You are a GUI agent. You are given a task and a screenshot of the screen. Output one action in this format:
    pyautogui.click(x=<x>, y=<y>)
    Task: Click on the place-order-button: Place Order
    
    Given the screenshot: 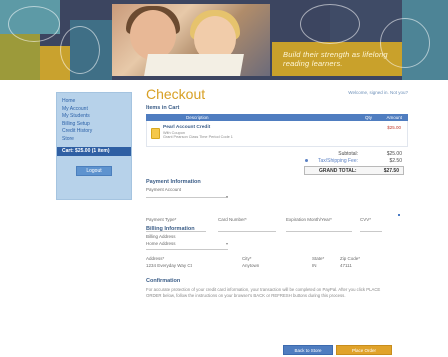 What is the action you would take?
    pyautogui.click(x=364, y=350)
    